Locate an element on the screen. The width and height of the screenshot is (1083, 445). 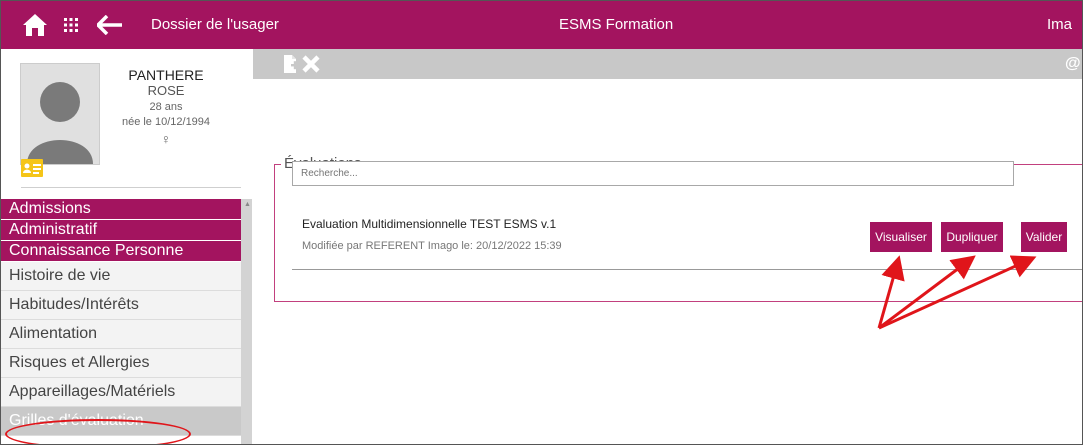
female-icon: ♀ is located at coordinates (166, 139).